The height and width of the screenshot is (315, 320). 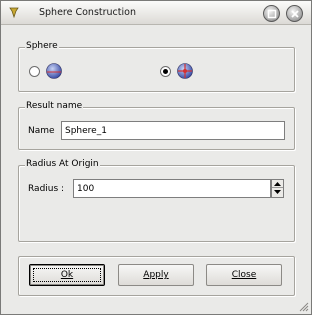 I want to click on apply-button-label: Apply, so click(x=156, y=275).